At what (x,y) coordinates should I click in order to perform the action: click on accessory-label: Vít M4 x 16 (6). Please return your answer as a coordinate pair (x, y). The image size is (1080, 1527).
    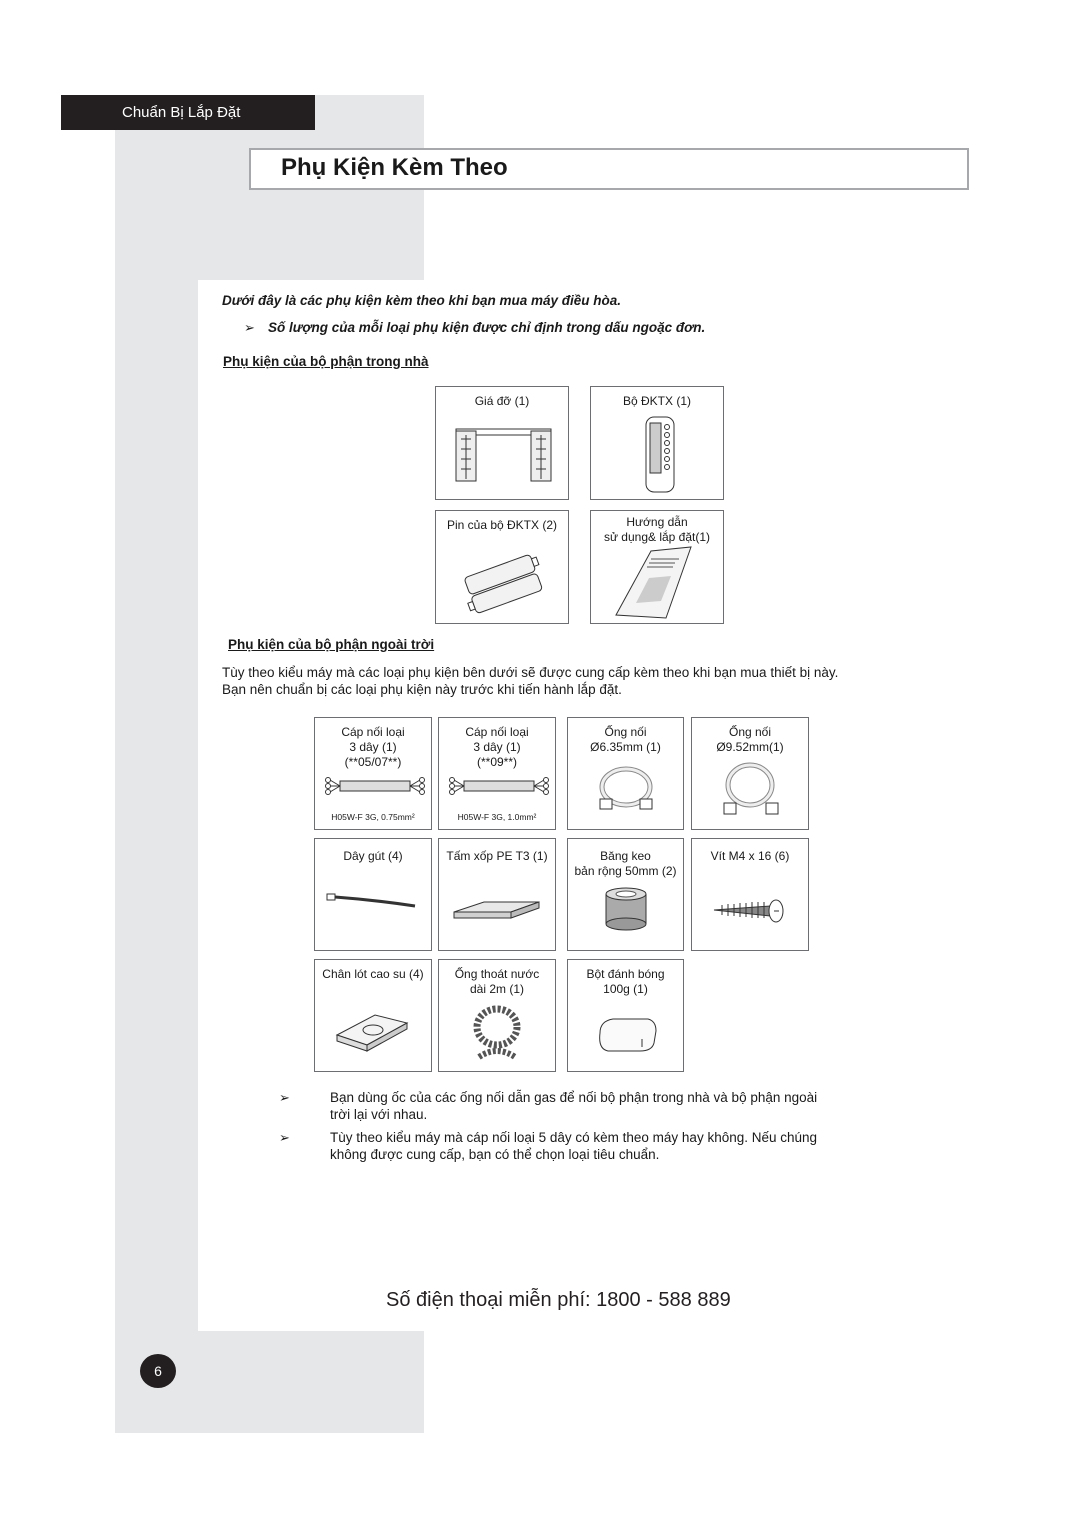
    Looking at the image, I should click on (750, 856).